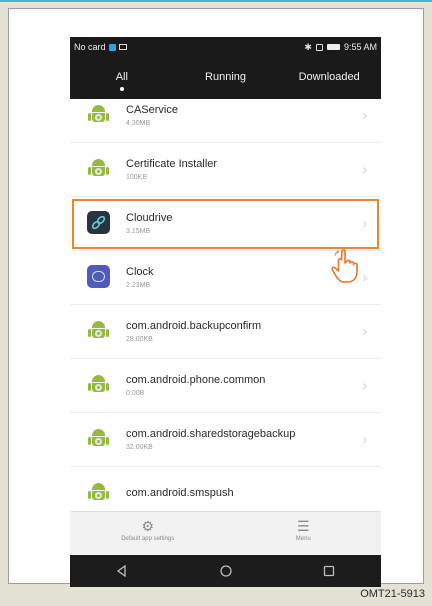 Image resolution: width=432 pixels, height=606 pixels. Describe the element at coordinates (98, 222) in the screenshot. I see `cloudrive-app-icon` at that location.